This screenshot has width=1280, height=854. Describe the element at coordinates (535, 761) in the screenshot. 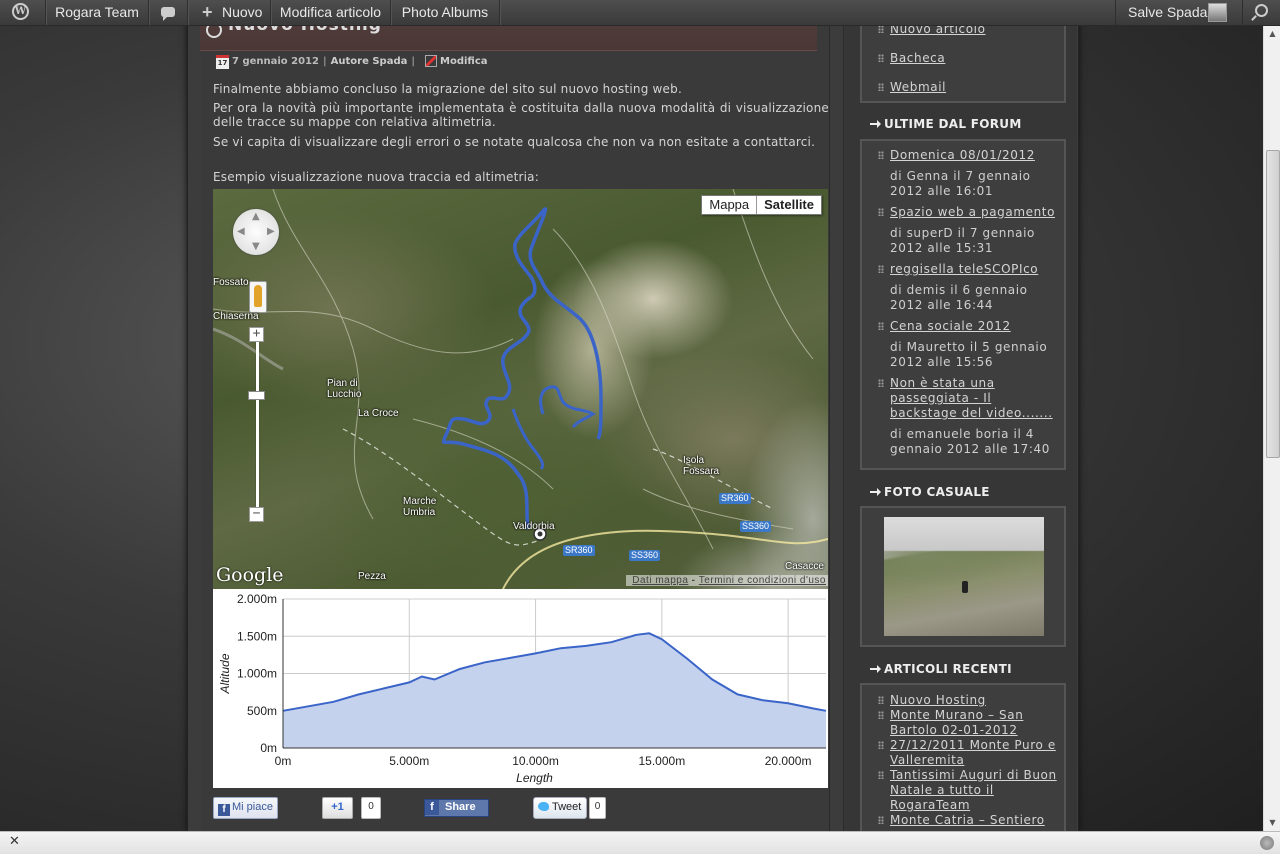

I see `x-tick-label: 10.000m` at that location.